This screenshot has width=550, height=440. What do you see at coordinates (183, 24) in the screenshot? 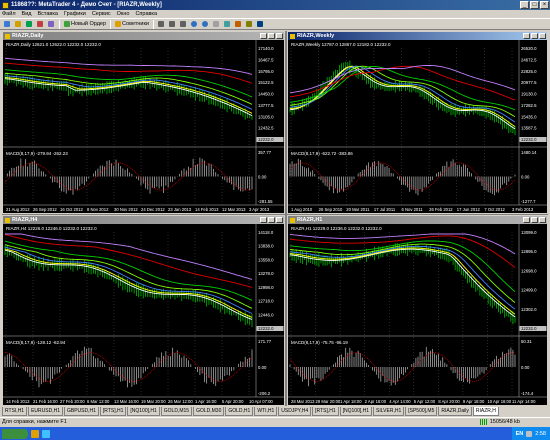
I see `line-chart-button` at bounding box center [183, 24].